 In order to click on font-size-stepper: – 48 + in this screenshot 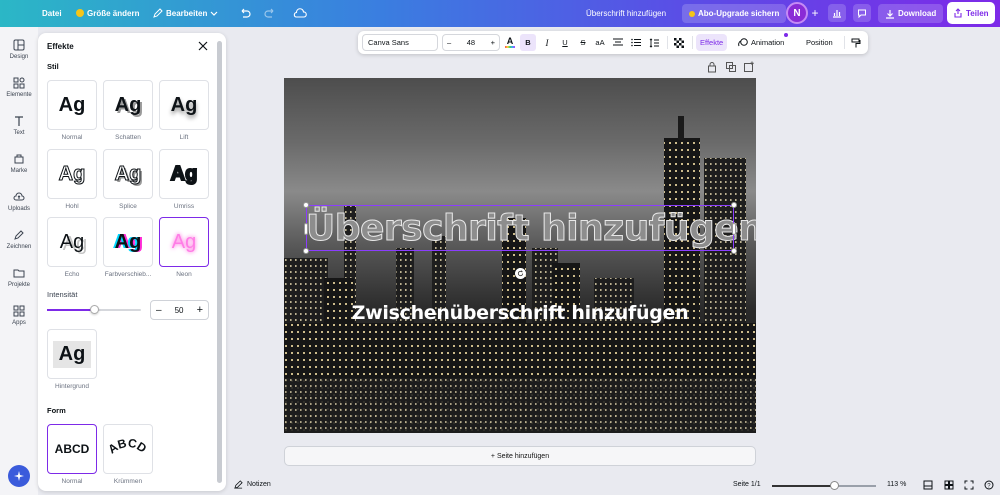, I will do `click(471, 42)`.